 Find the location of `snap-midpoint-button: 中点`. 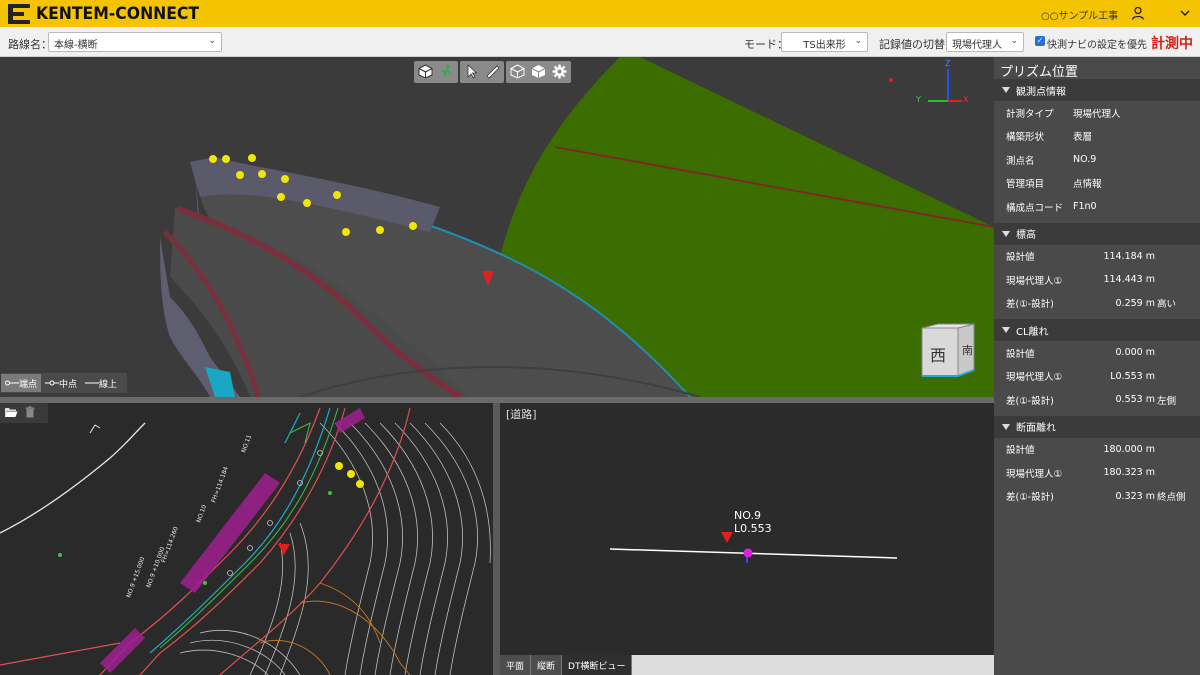

snap-midpoint-button: 中点 is located at coordinates (61, 383).